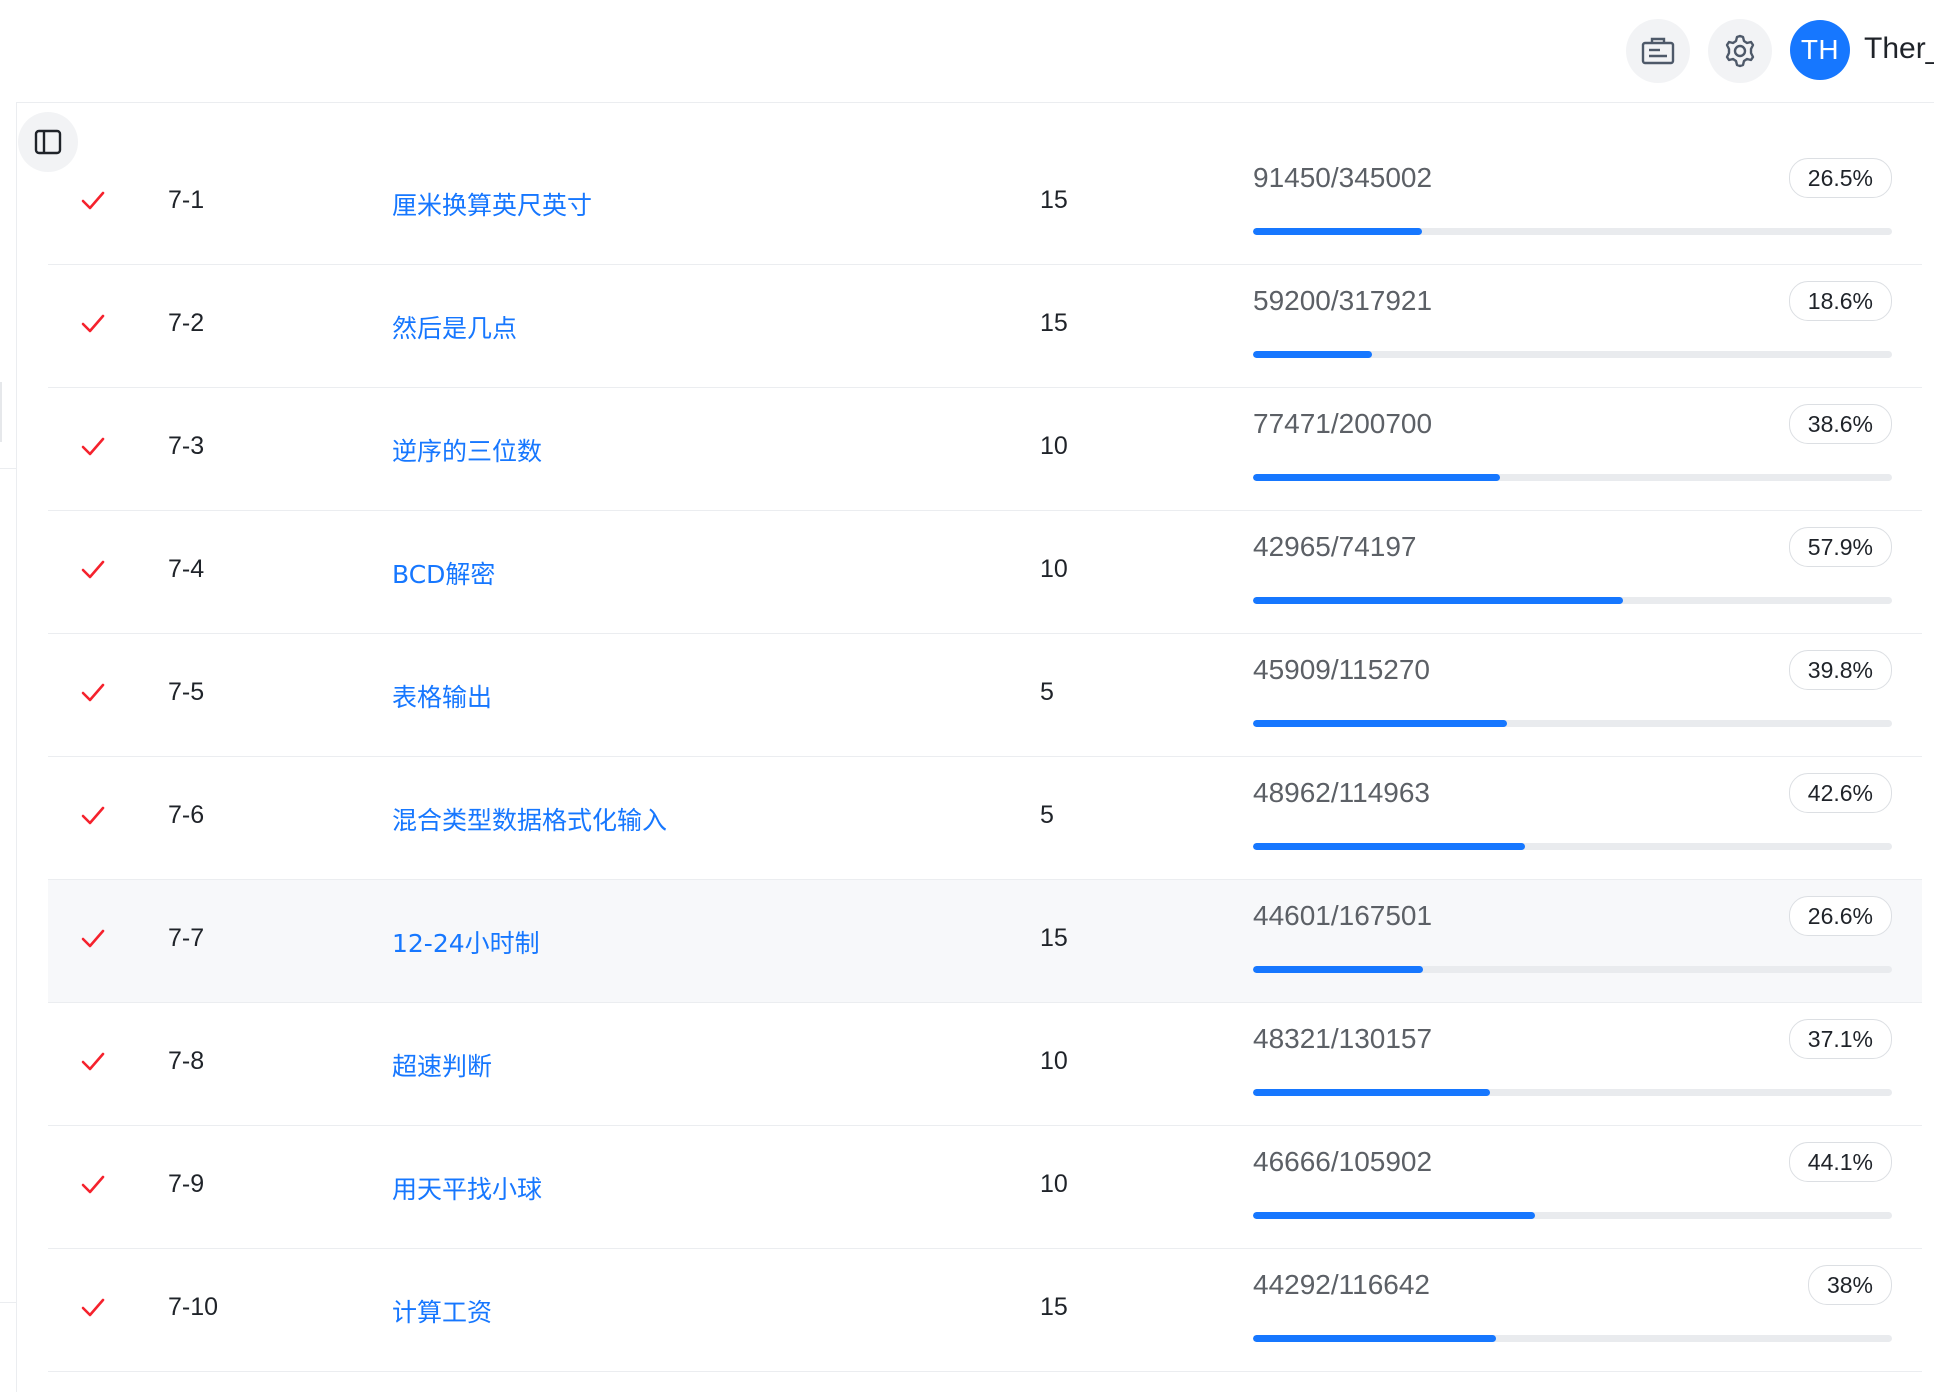  I want to click on table-row: 7-2 然后是几点 15 59200/317921 18.6%, so click(985, 326).